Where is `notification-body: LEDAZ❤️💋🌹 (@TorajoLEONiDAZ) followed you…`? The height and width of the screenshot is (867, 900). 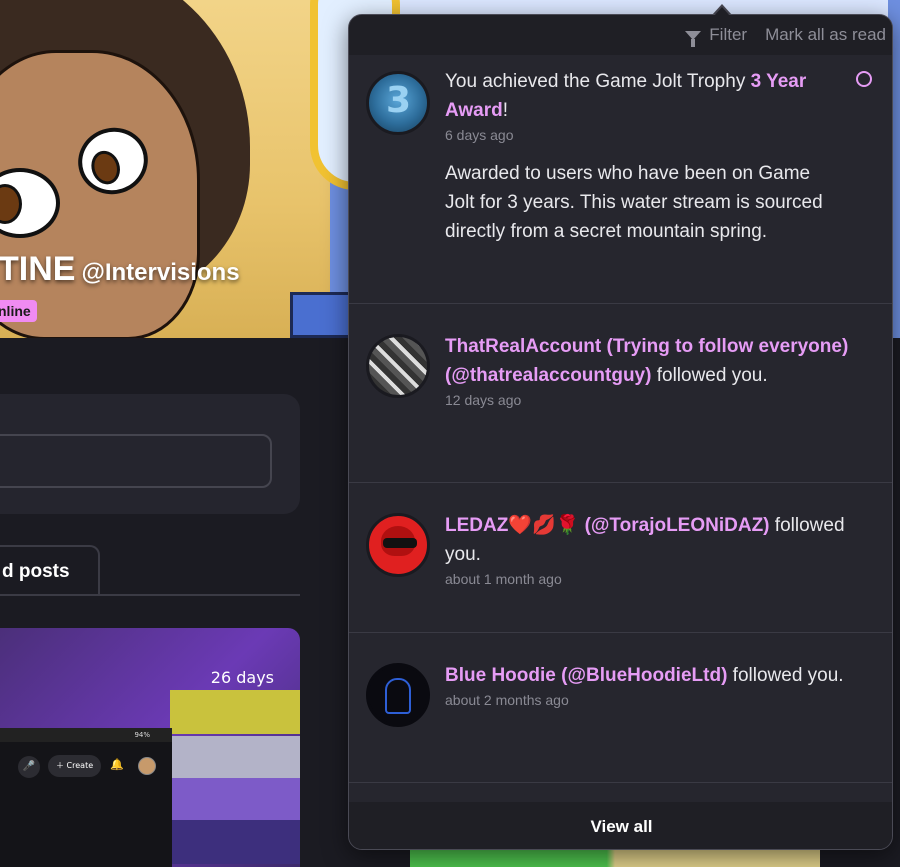
notification-body: LEDAZ❤️💋🌹 (@TorajoLEONiDAZ) followed you… is located at coordinates (655, 549).